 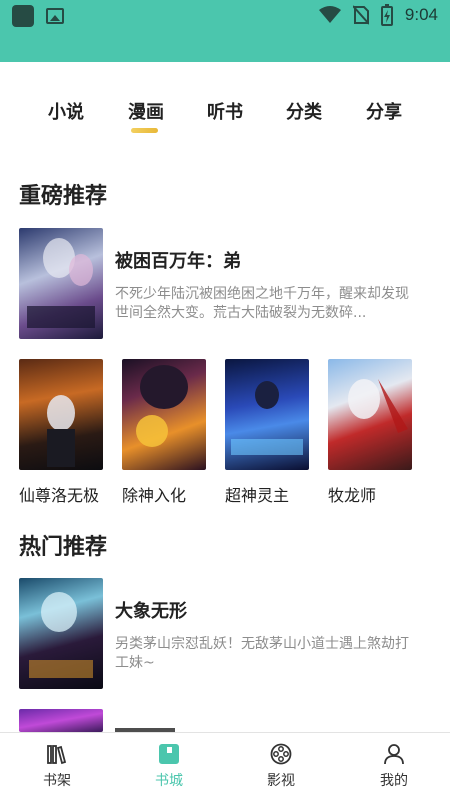 What do you see at coordinates (384, 111) in the screenshot?
I see `tab-share: 分享` at bounding box center [384, 111].